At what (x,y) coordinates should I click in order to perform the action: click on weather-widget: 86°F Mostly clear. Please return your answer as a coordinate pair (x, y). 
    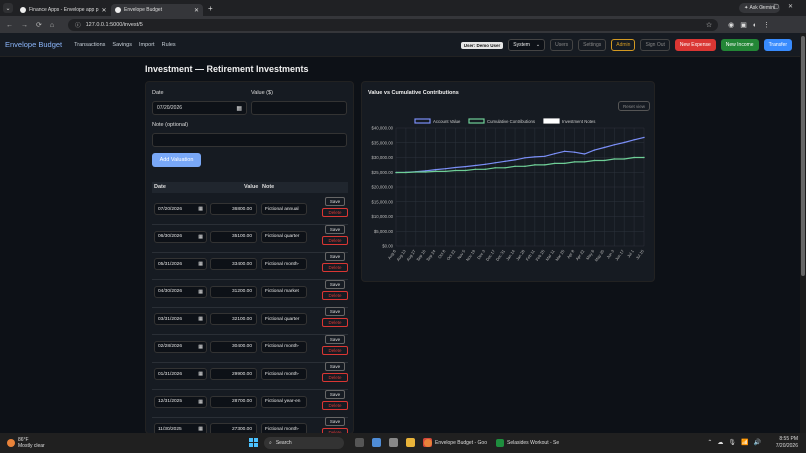
    Looking at the image, I should click on (26, 443).